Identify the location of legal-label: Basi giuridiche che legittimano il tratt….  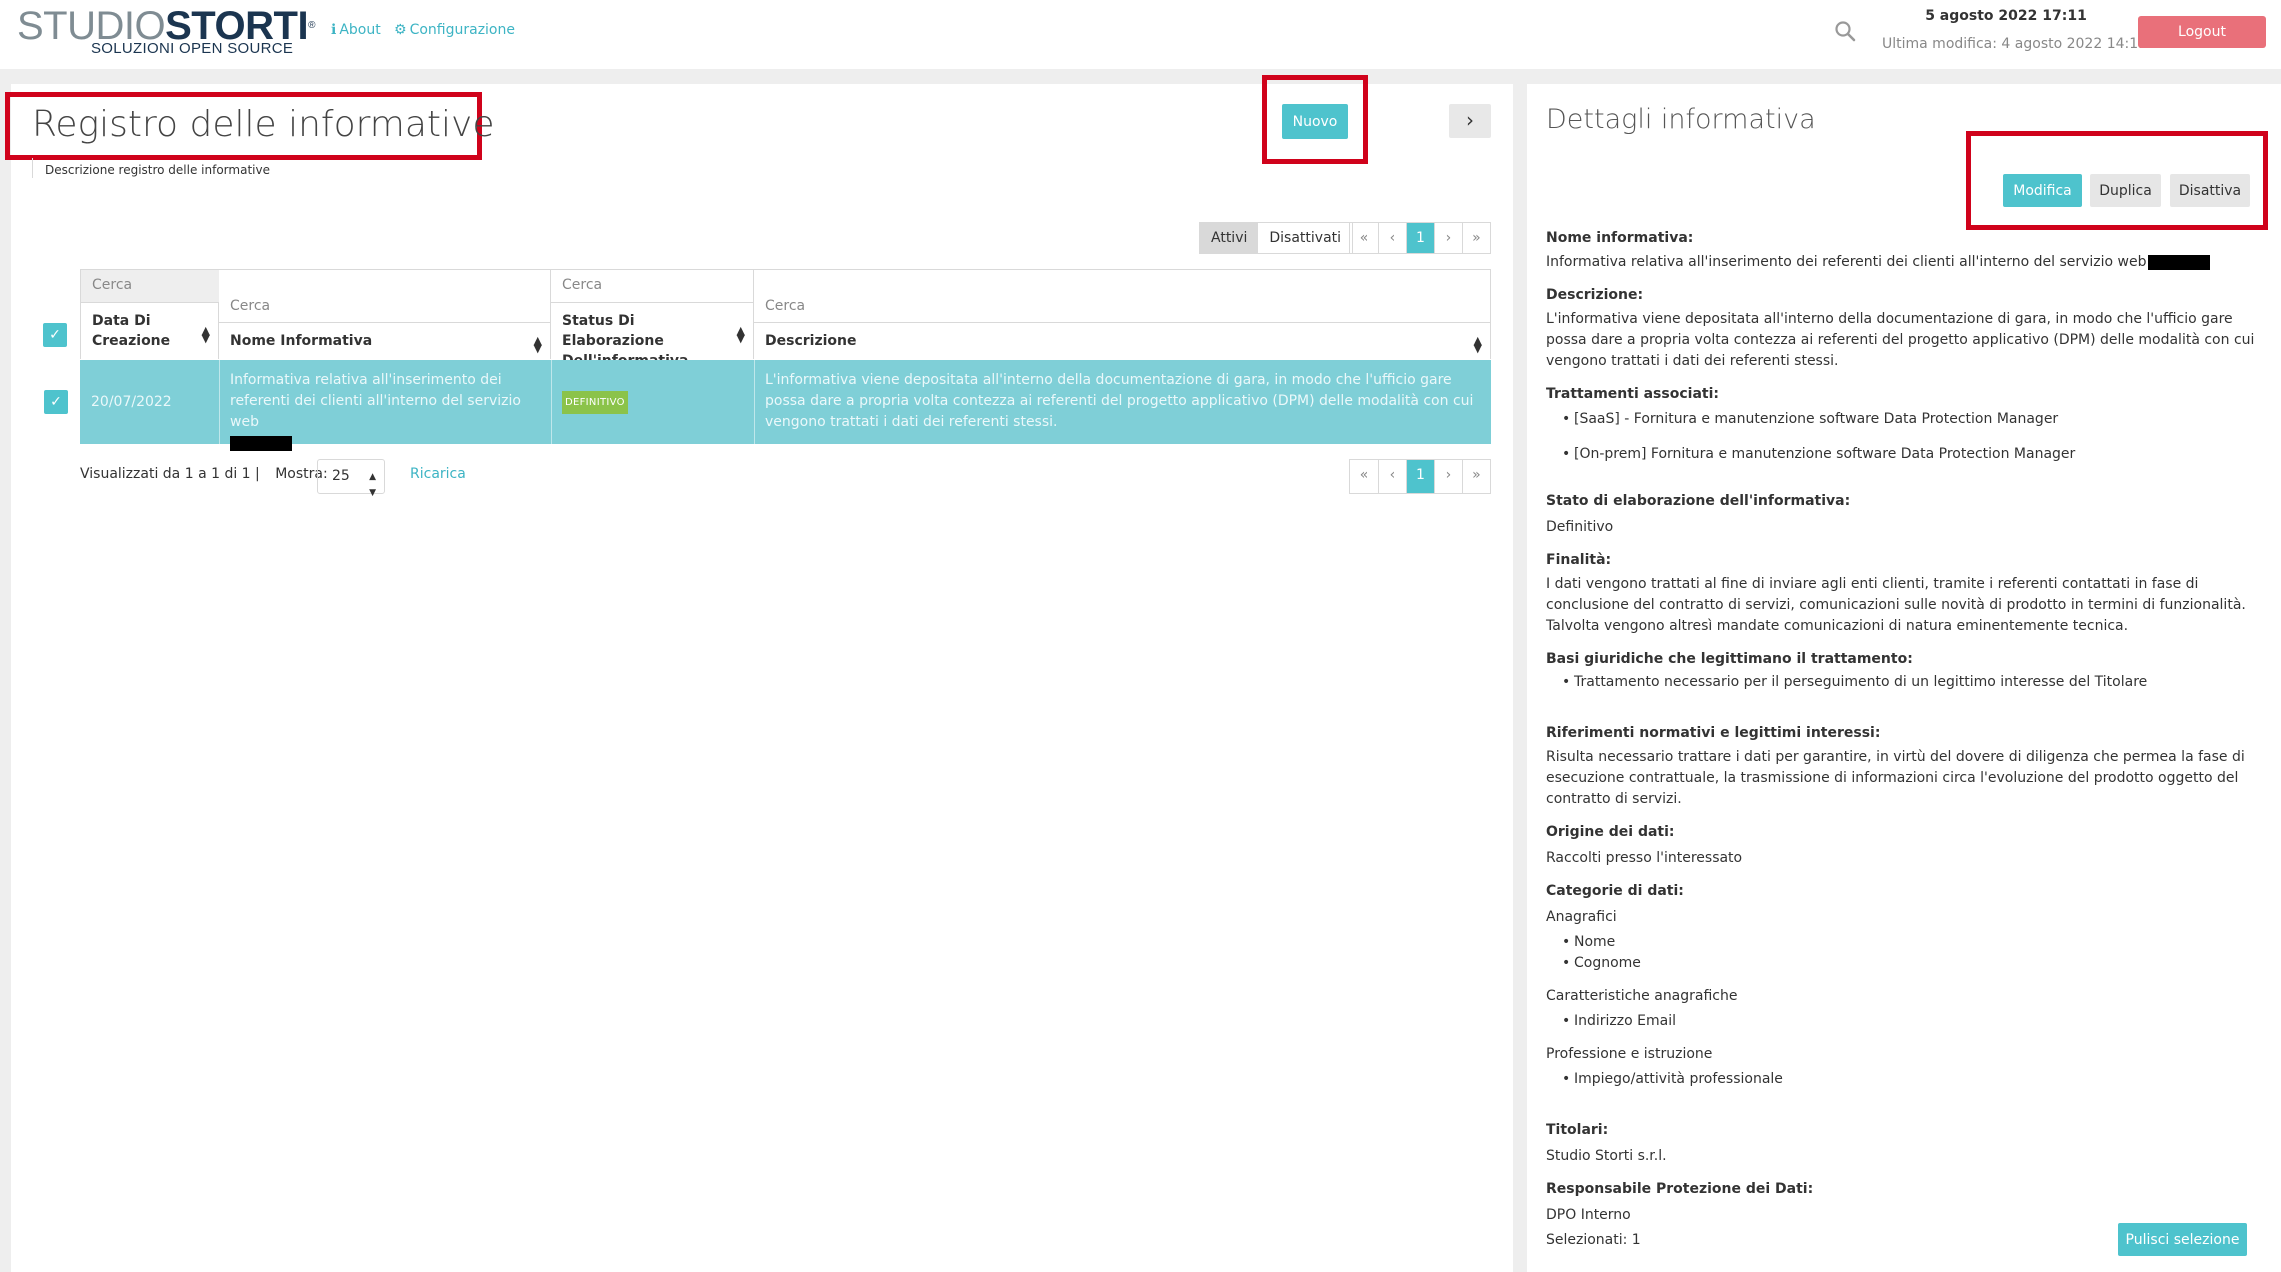
(1729, 659).